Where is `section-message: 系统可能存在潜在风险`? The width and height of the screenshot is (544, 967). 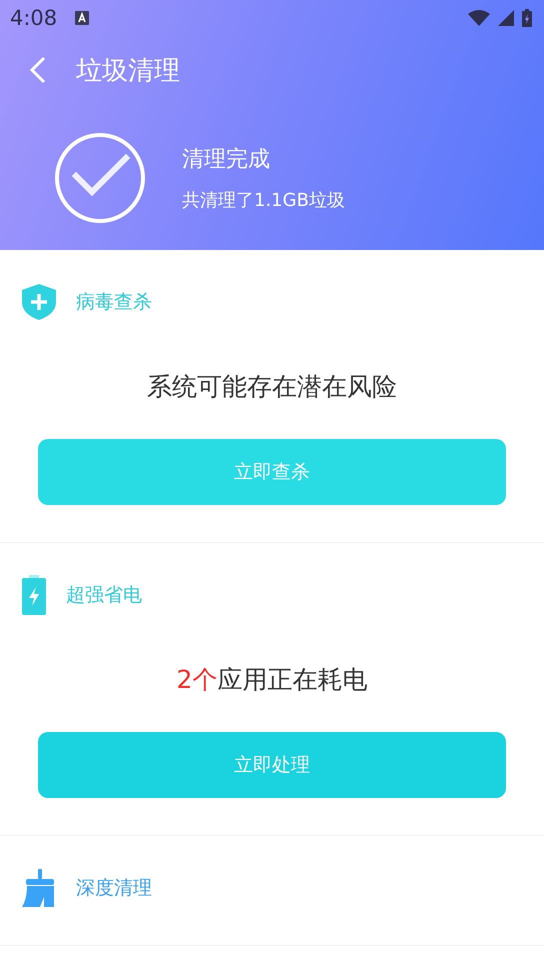
section-message: 系统可能存在潜在风险 is located at coordinates (272, 387).